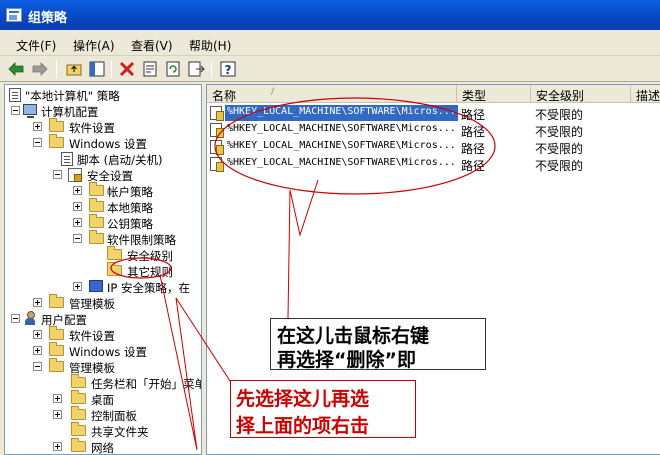 This screenshot has width=660, height=455. Describe the element at coordinates (196, 69) in the screenshot. I see `export-list-icon` at that location.